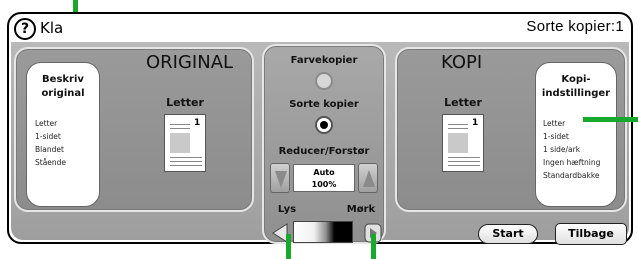 The width and height of the screenshot is (638, 259). I want to click on zoom-label: Reducer/Forstør, so click(324, 151).